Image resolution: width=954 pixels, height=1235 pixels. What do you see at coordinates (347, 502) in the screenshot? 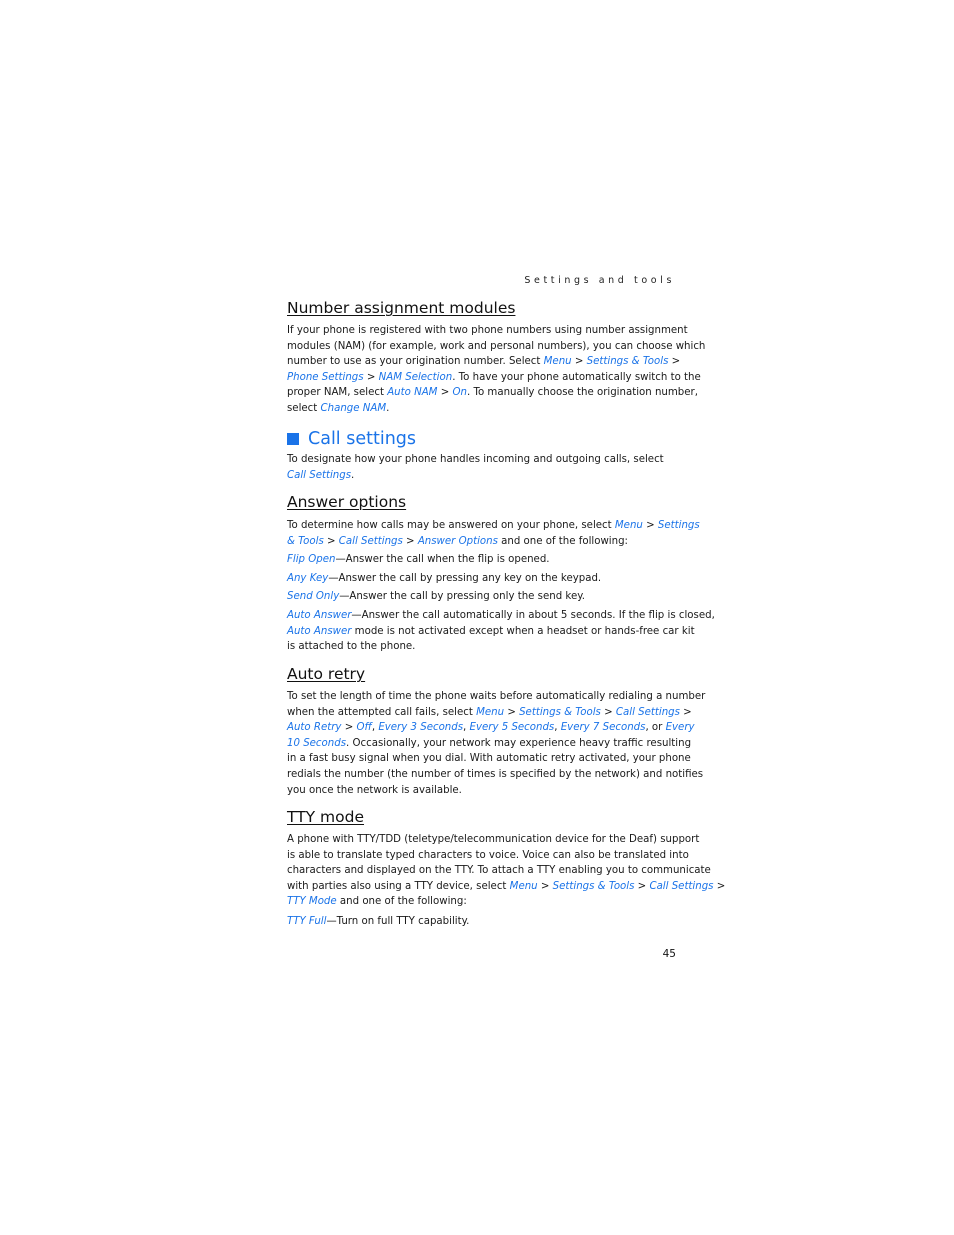
I see `heading-answer-options: Answer options` at bounding box center [347, 502].